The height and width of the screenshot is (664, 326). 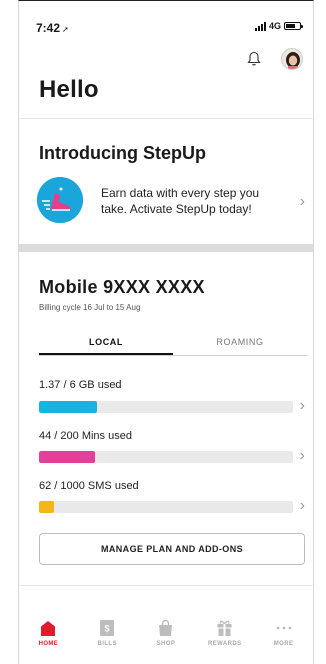 What do you see at coordinates (48, 628) in the screenshot?
I see `home-icon` at bounding box center [48, 628].